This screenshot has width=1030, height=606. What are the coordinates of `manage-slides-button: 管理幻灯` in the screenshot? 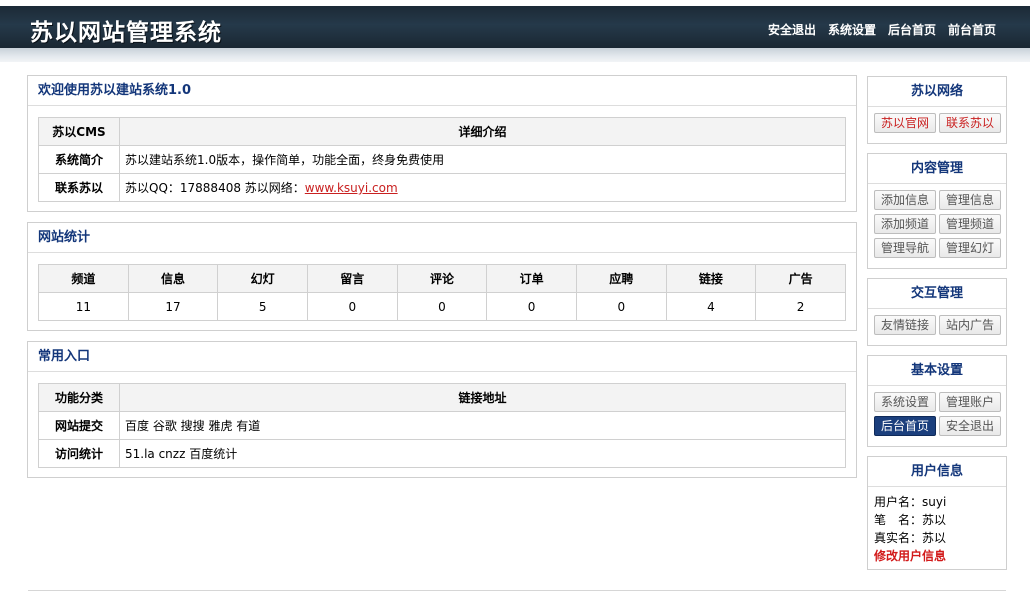 It's located at (970, 248).